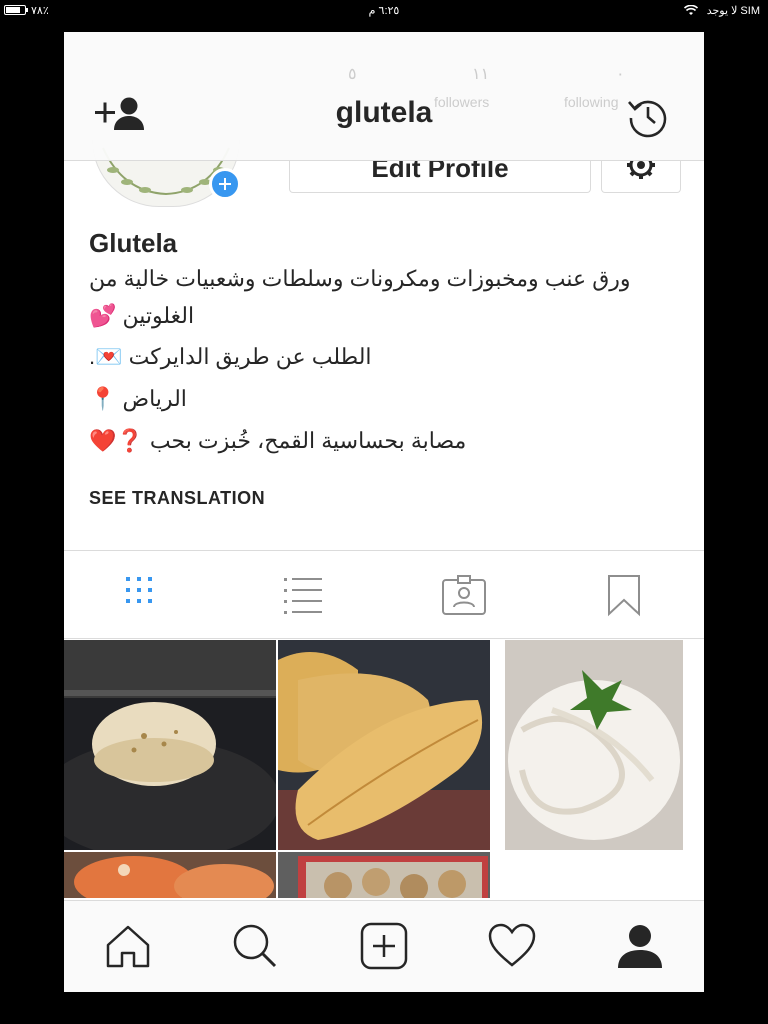  I want to click on nav-new-post, so click(384, 946).